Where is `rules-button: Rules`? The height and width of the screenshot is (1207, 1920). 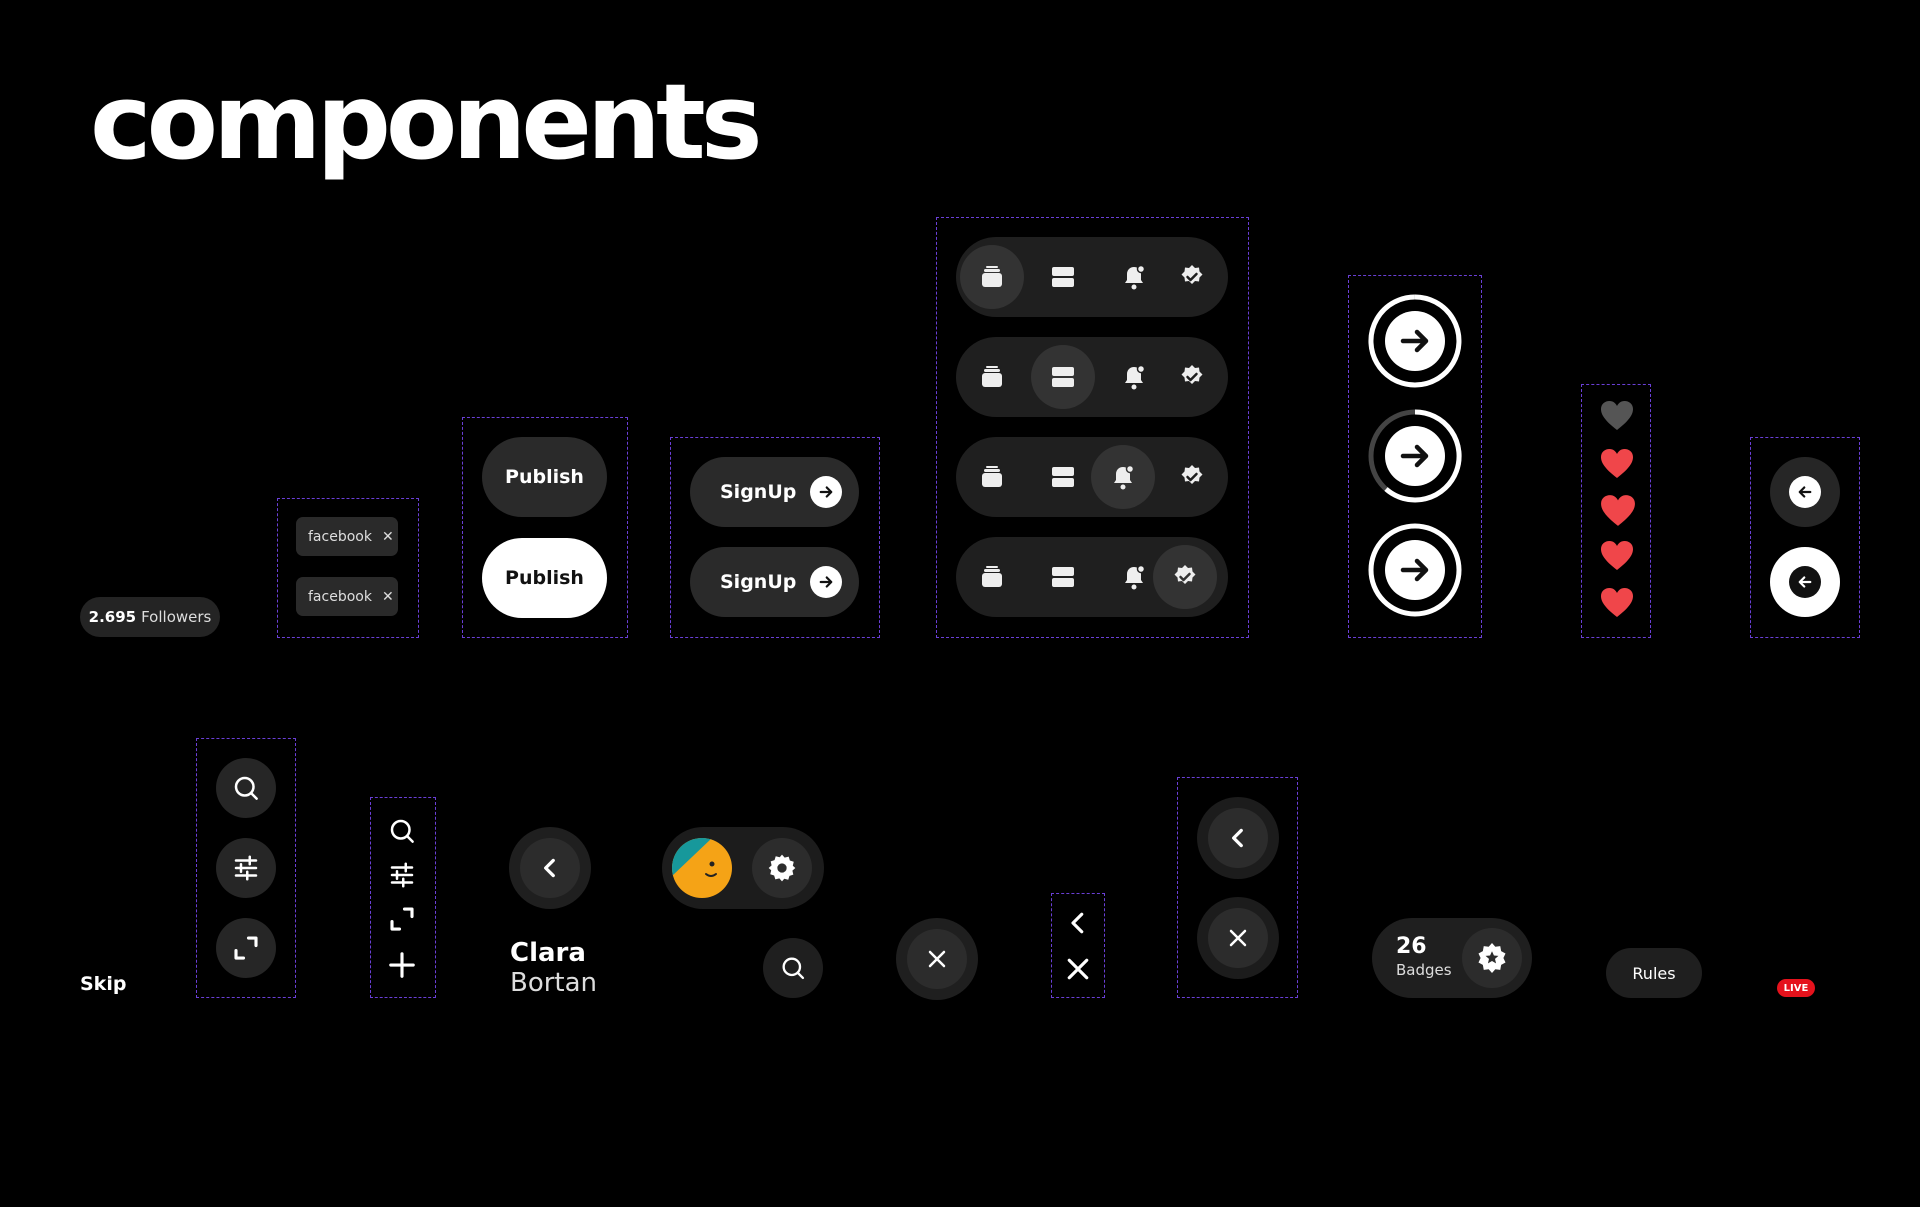
rules-button: Rules is located at coordinates (1654, 973).